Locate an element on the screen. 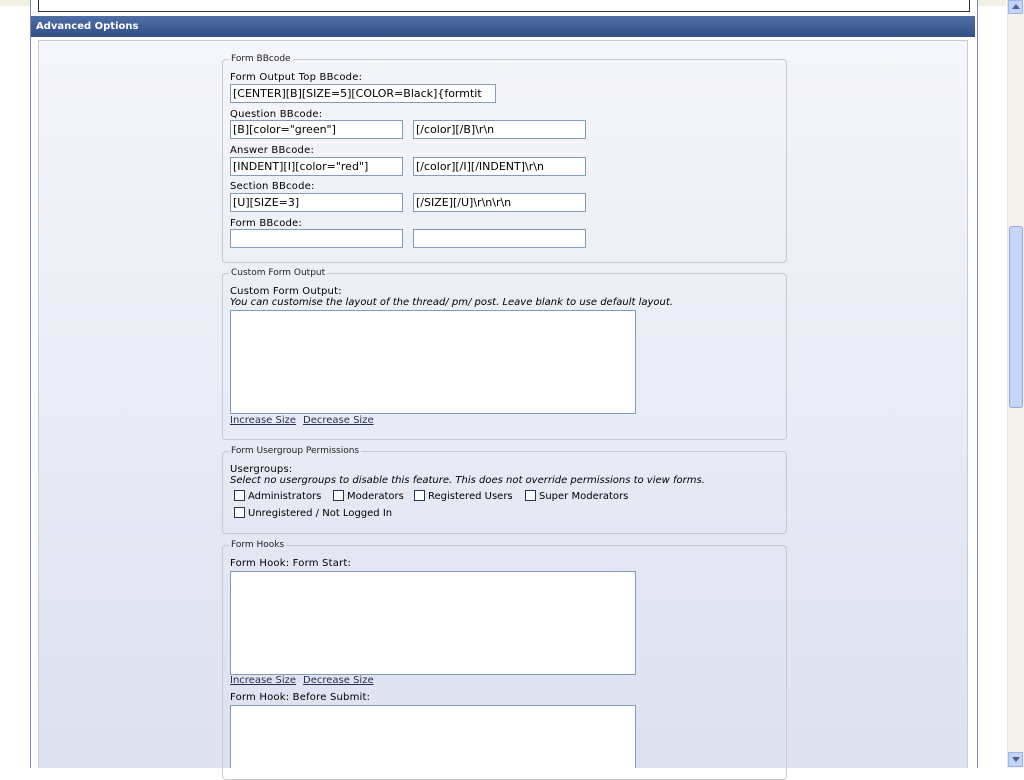 The width and height of the screenshot is (1024, 780). form-hook-decrease-size-link: Decrease Size is located at coordinates (338, 680).